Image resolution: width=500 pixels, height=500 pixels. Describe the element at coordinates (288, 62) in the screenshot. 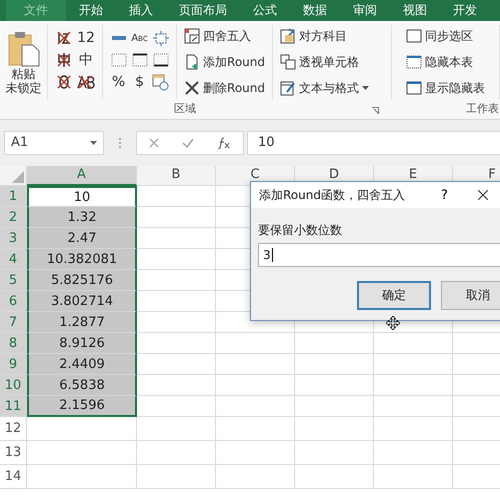

I see `cells-icon` at that location.